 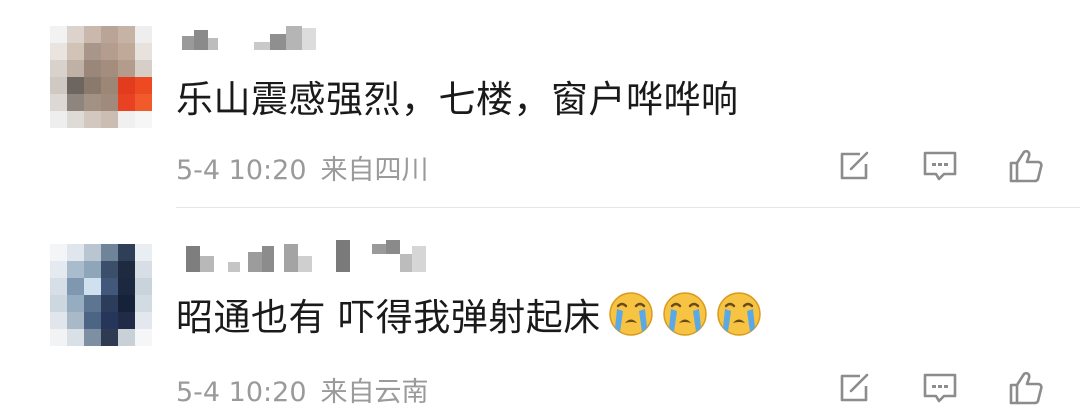 I want to click on comment-meta: 5-4 10:20 来自四川, so click(x=302, y=167).